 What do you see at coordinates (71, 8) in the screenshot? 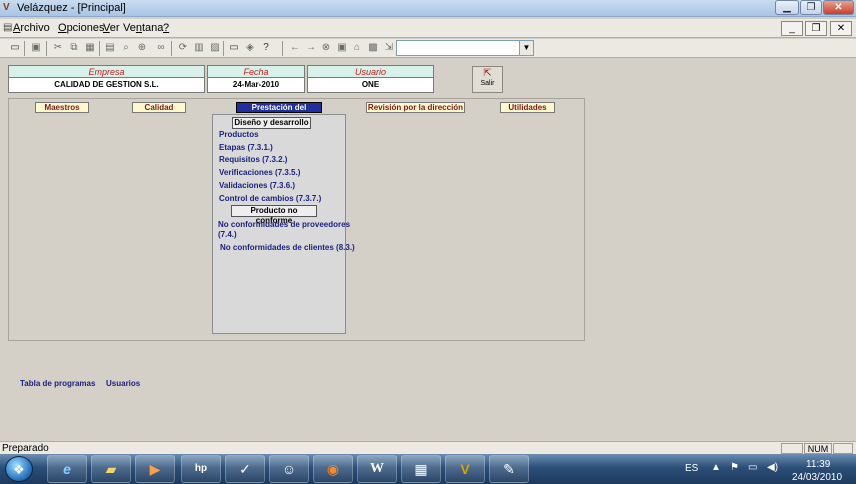
I see `window-title: Velázquez - [Principal]` at bounding box center [71, 8].